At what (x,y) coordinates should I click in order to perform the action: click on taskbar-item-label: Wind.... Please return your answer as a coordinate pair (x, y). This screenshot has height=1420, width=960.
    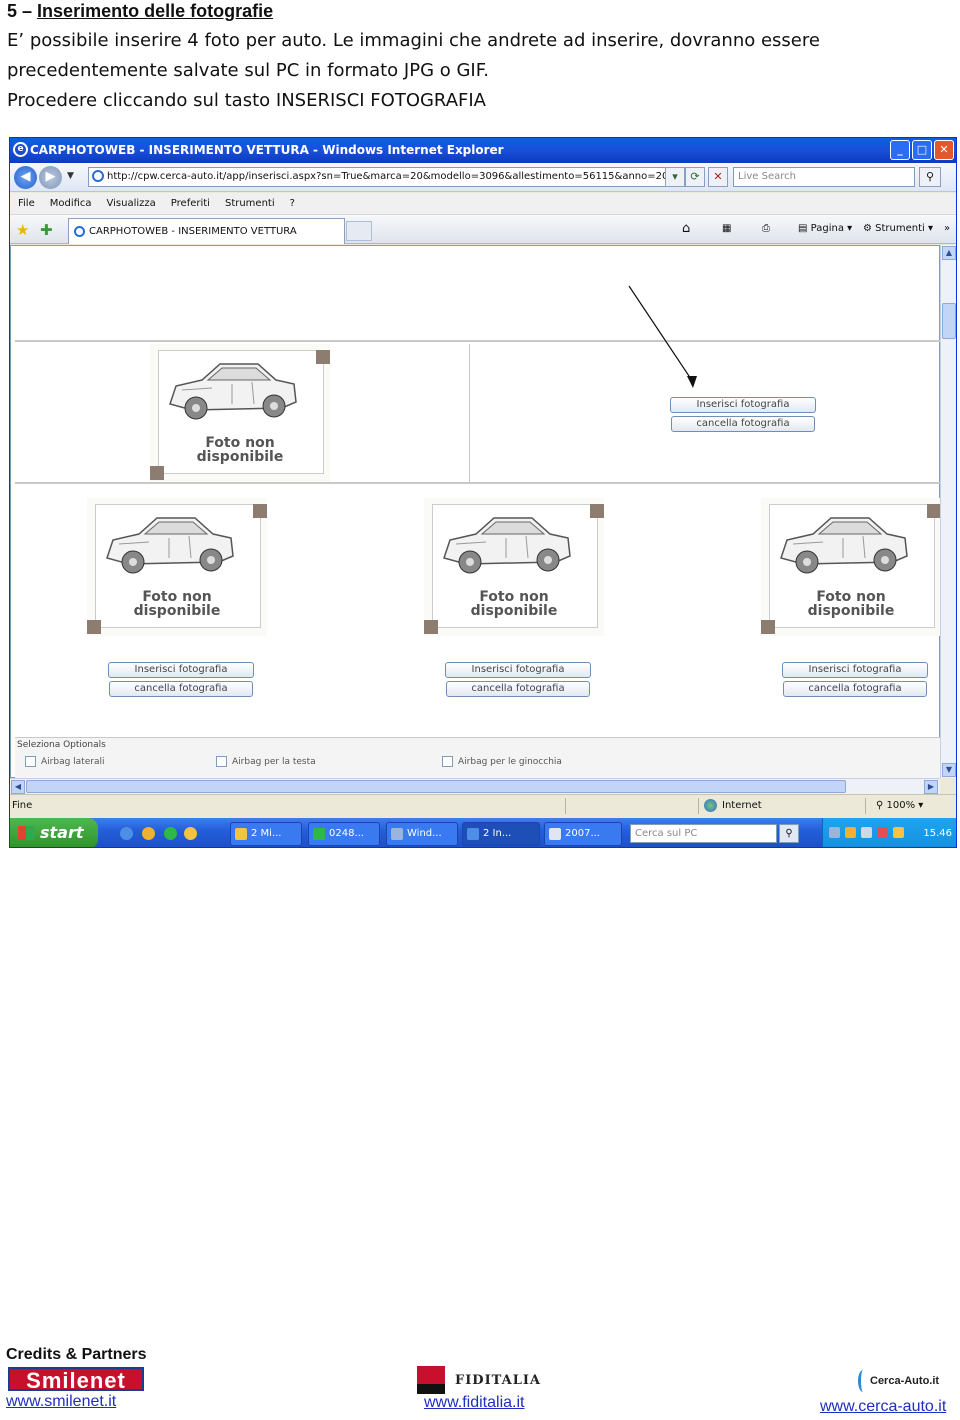
    Looking at the image, I should click on (424, 833).